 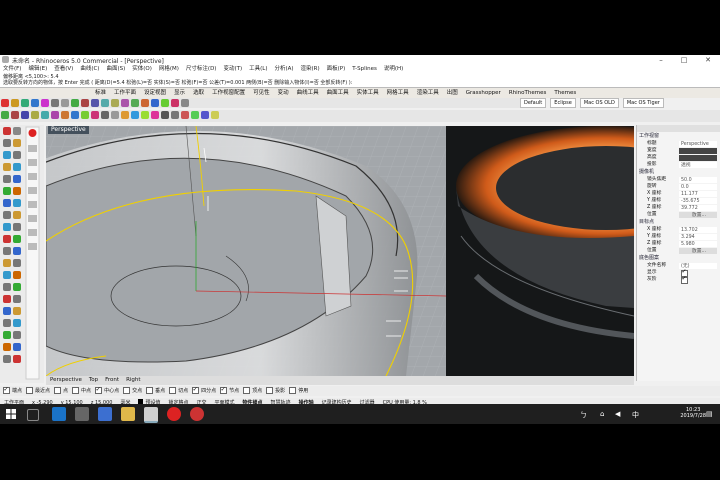 I want to click on join-icon, so click(x=105, y=115).